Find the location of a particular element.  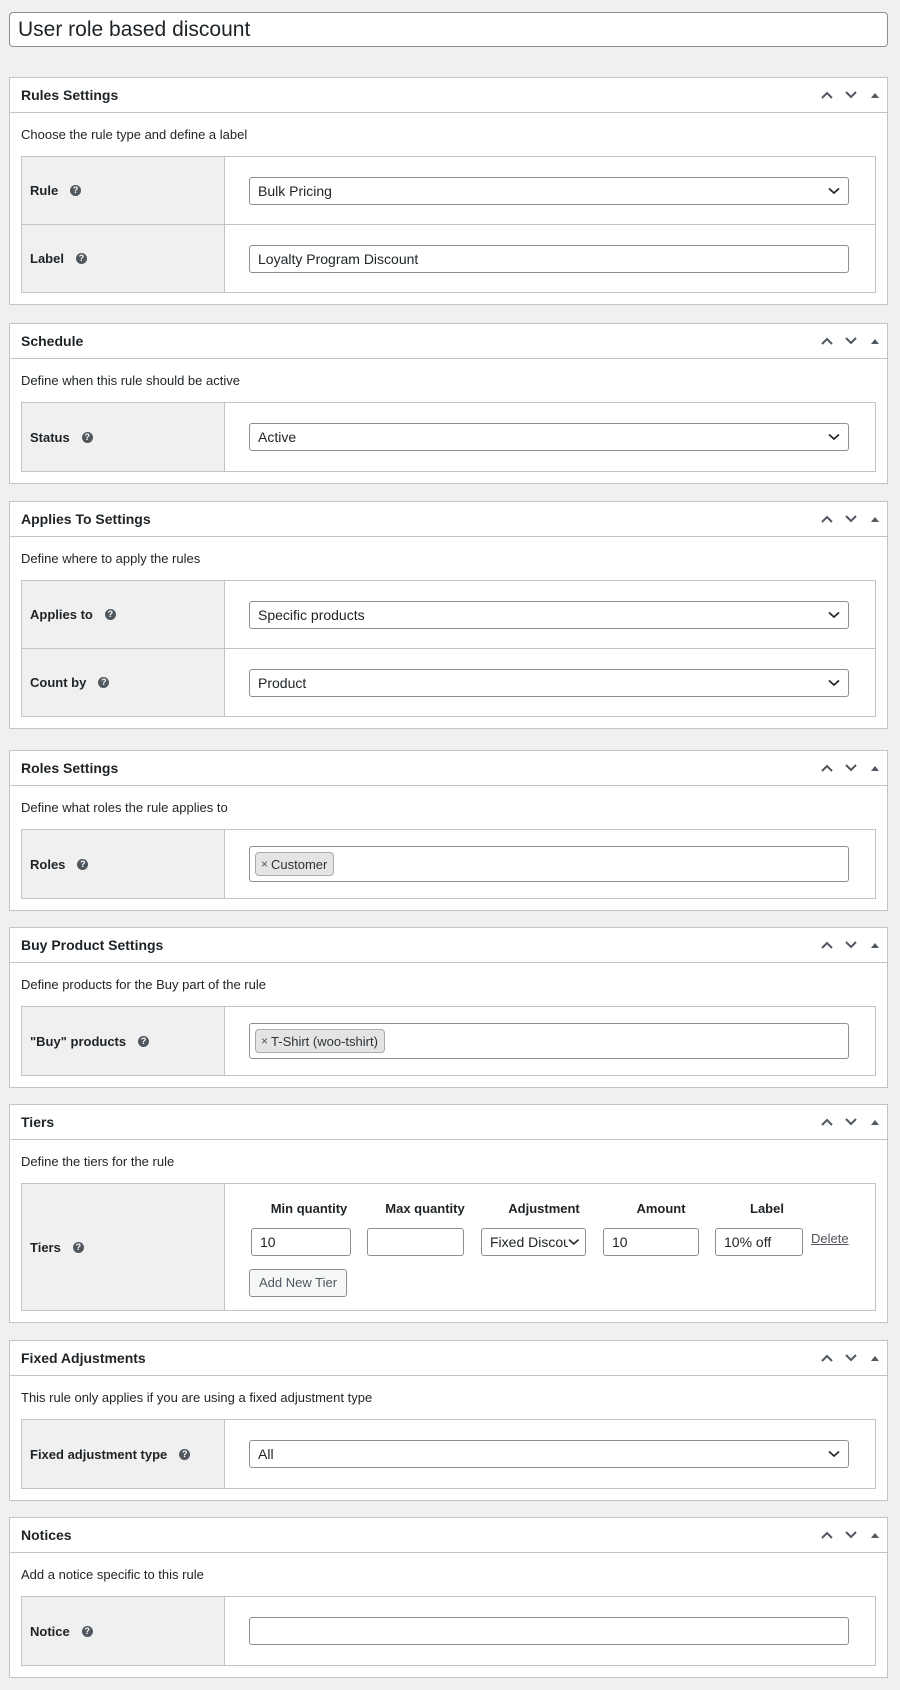

max-quantity-input is located at coordinates (415, 1241).